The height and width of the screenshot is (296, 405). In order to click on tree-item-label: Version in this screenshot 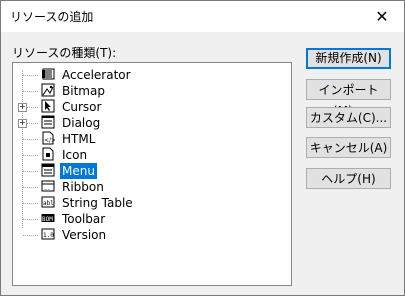, I will do `click(84, 235)`.